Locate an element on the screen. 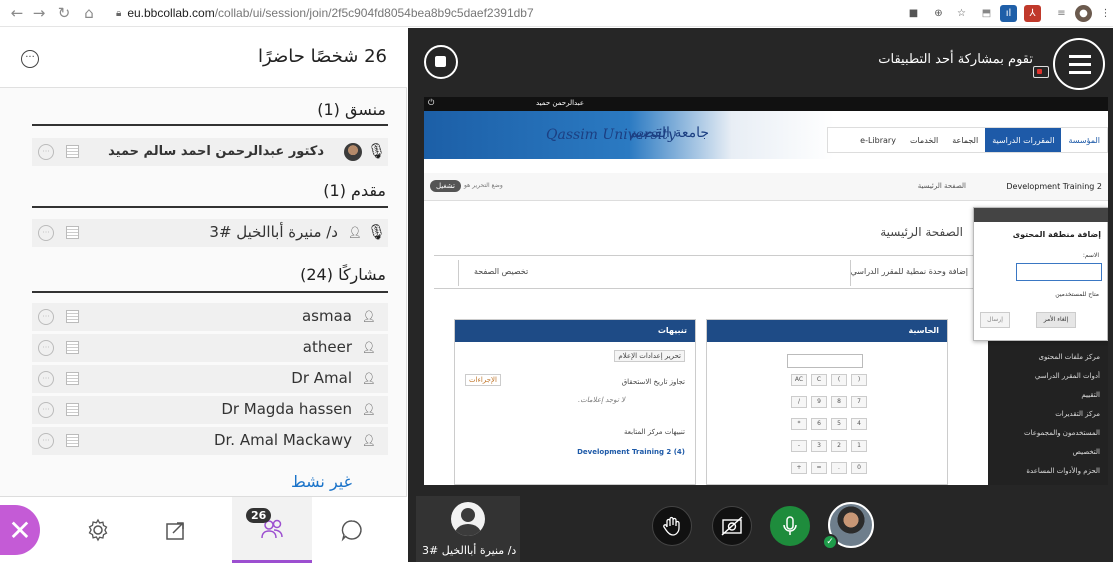 The width and height of the screenshot is (1113, 563). nav-institution: المؤسسة is located at coordinates (1084, 140).